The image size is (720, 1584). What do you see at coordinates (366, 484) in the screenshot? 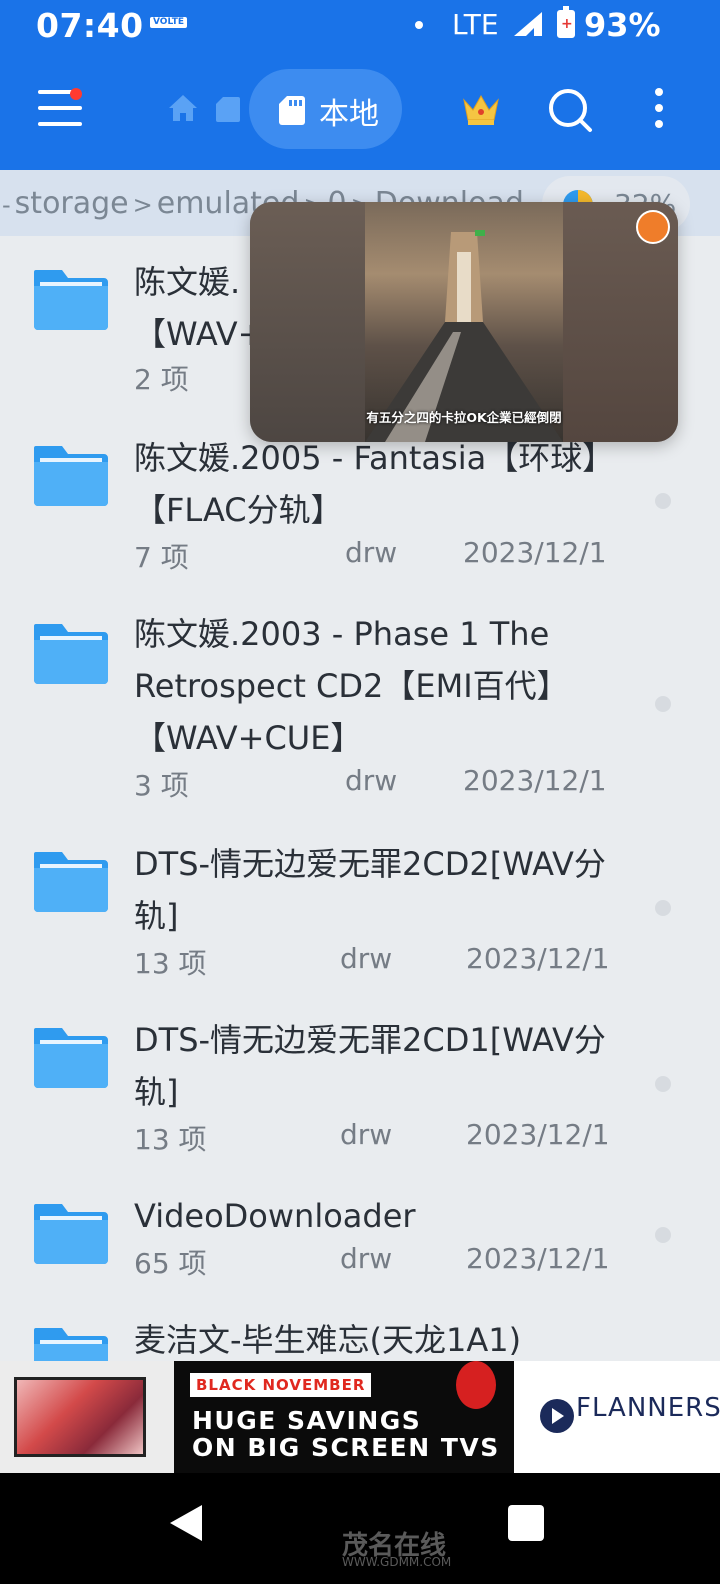
I see `folder-name: 陈文媛.2005 - Fantasia【环球】【FLAC分轨】` at bounding box center [366, 484].